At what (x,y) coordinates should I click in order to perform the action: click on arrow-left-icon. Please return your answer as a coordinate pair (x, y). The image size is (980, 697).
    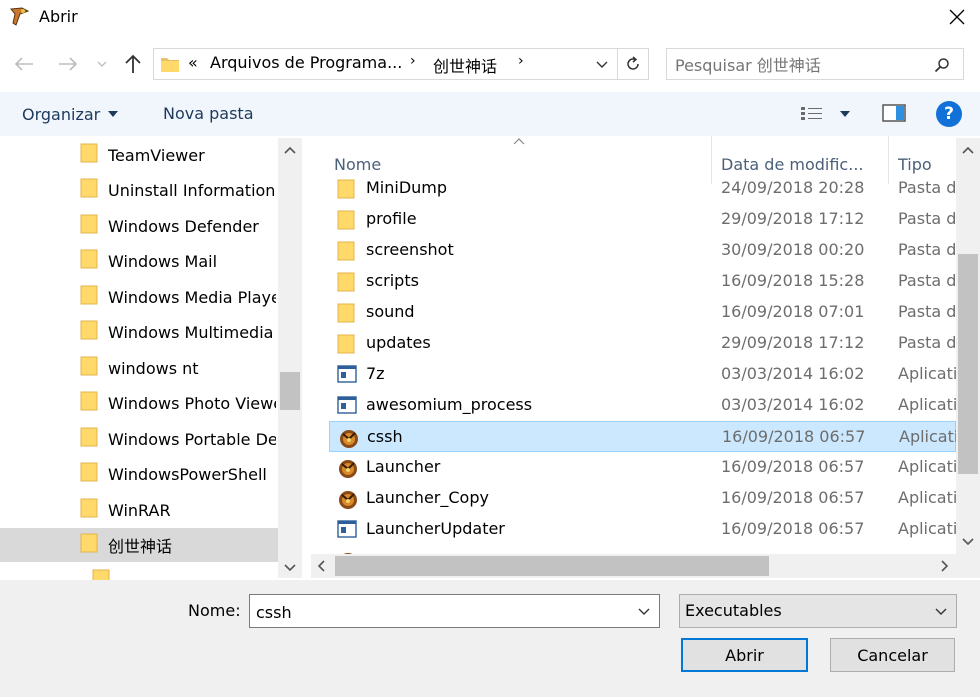
    Looking at the image, I should click on (23, 64).